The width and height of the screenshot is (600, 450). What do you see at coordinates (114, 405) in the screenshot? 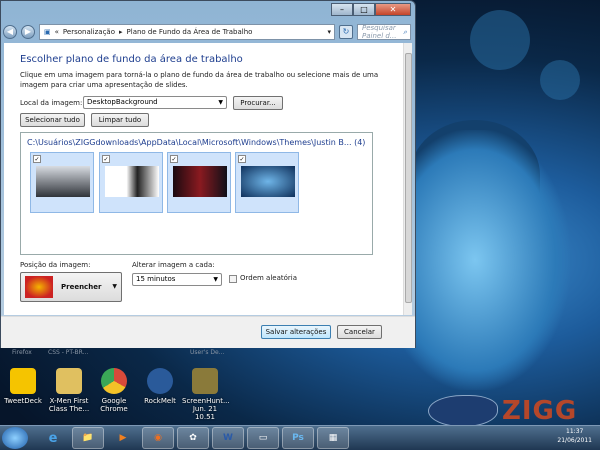
I see `icon-label: Google Chrome` at bounding box center [114, 405].